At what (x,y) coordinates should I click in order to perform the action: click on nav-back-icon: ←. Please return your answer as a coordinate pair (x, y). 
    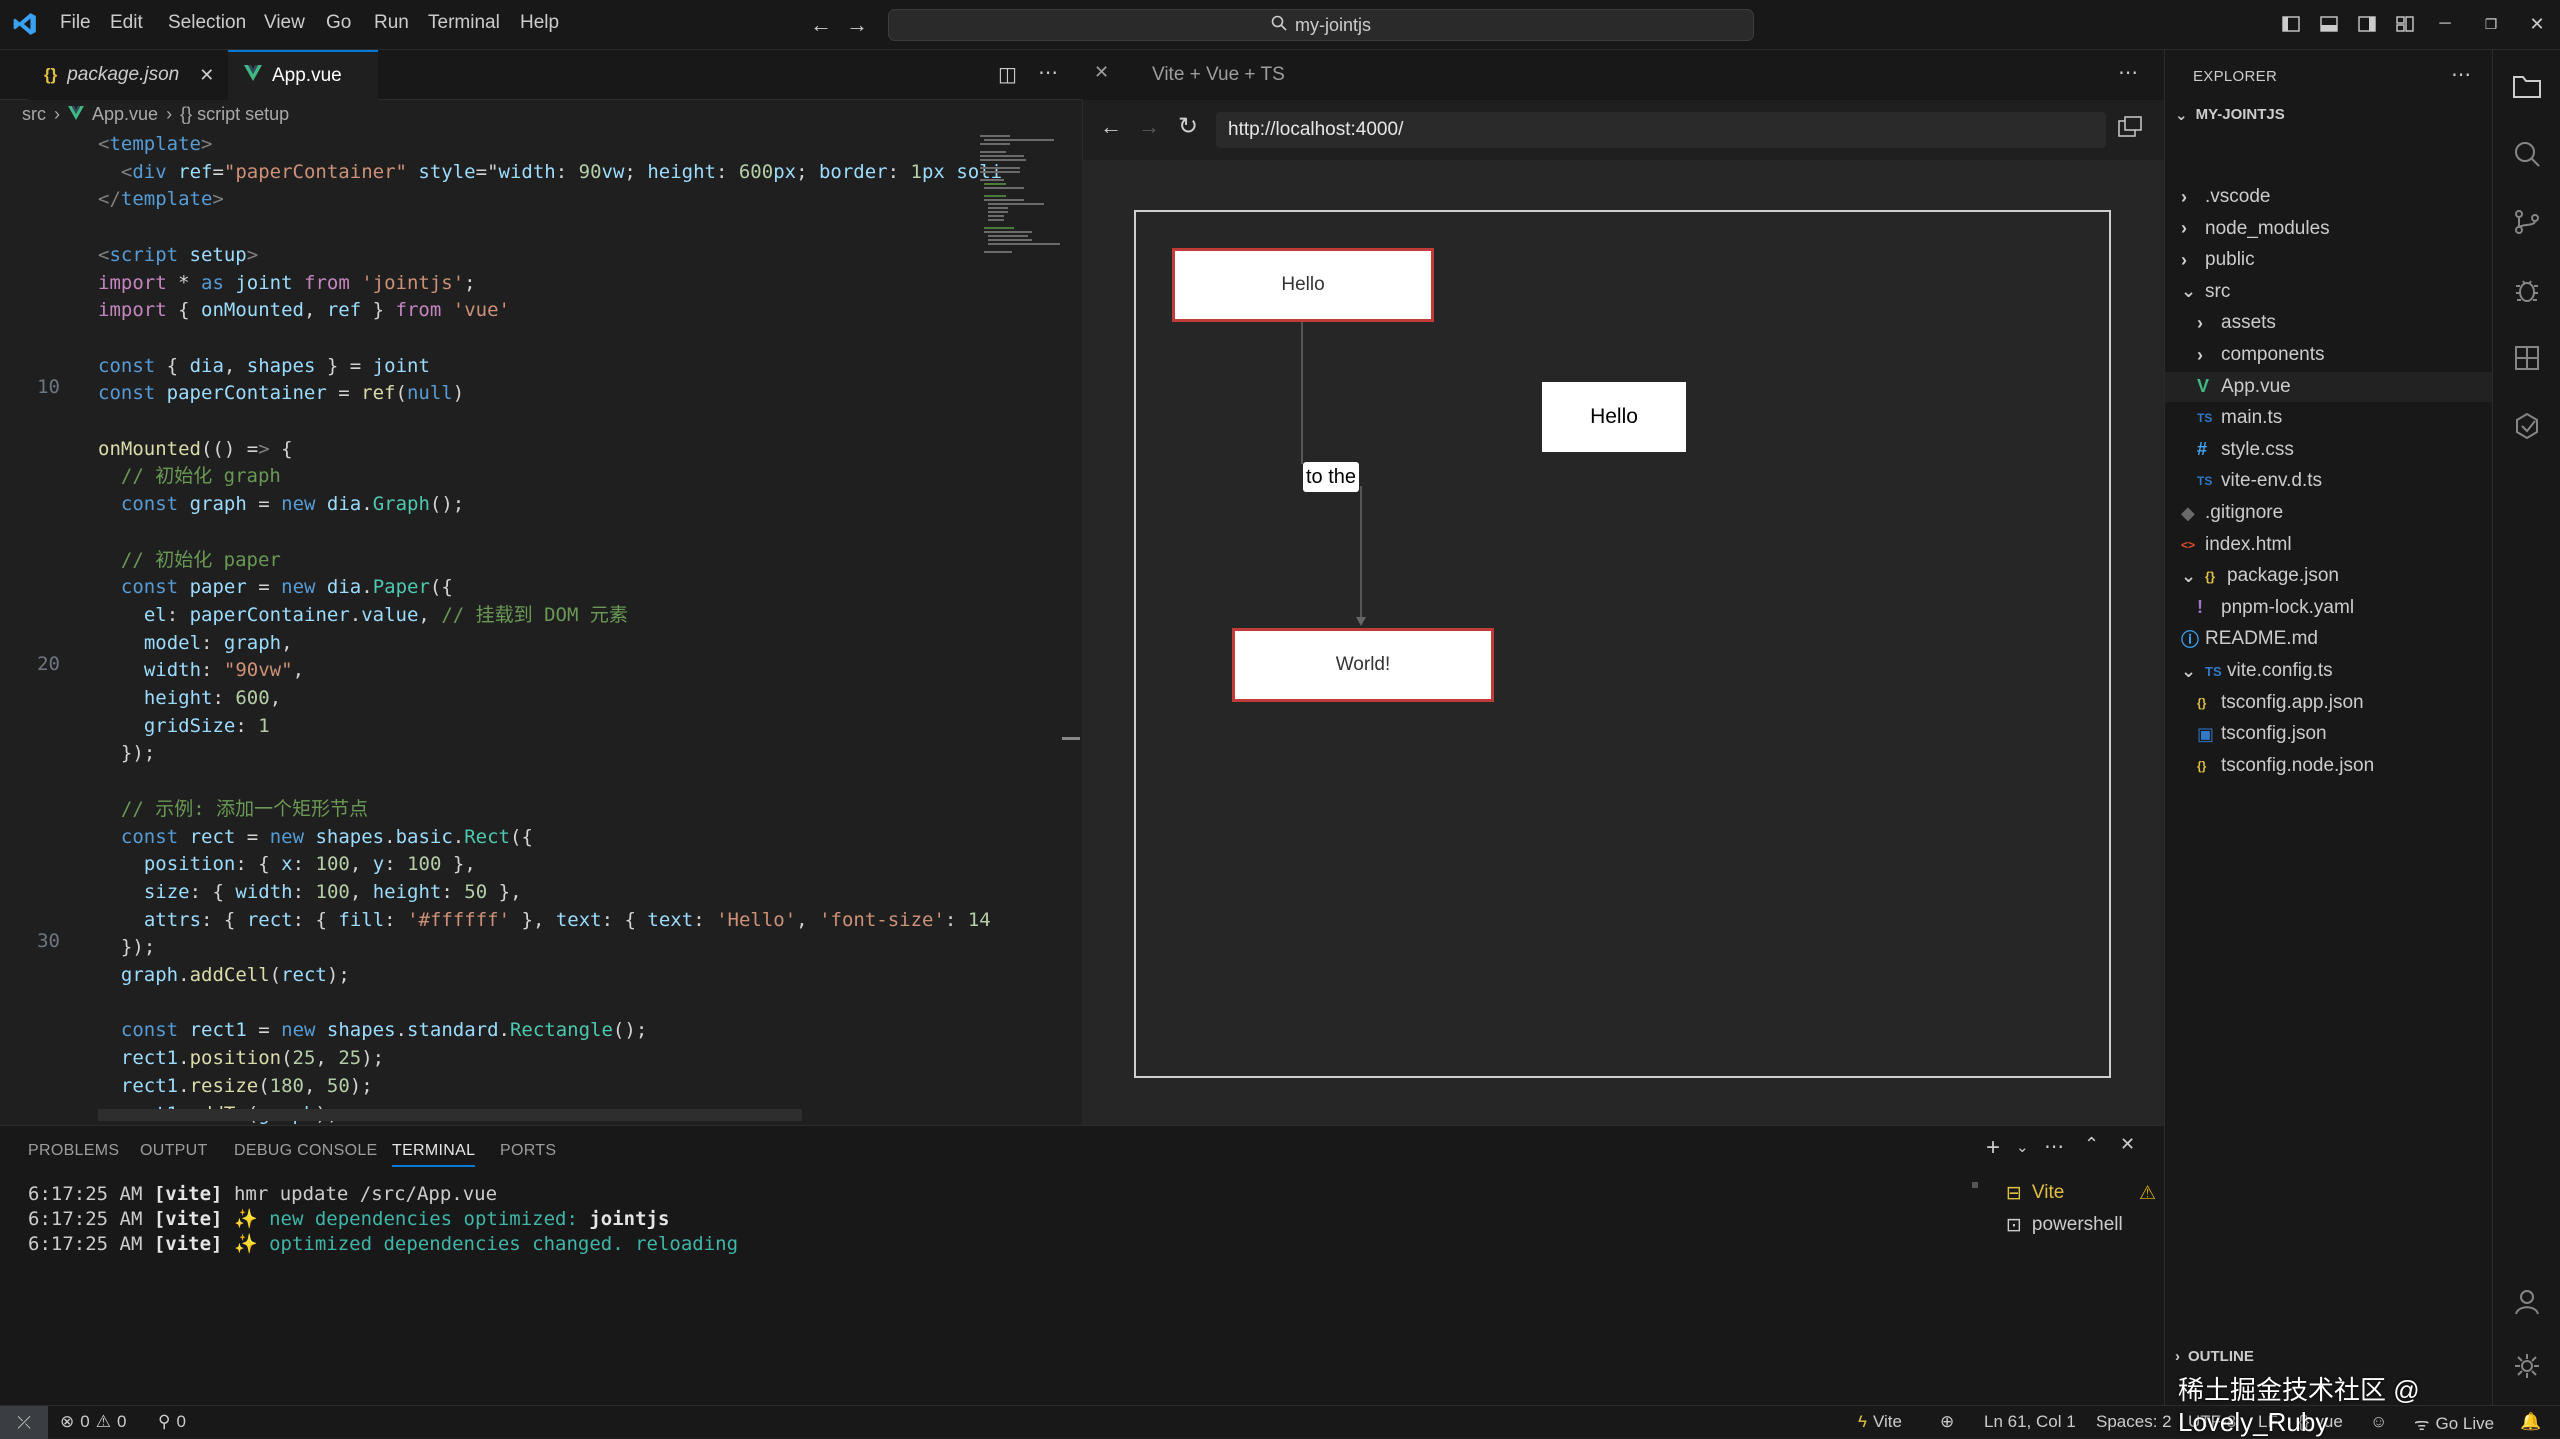
    Looking at the image, I should click on (821, 25).